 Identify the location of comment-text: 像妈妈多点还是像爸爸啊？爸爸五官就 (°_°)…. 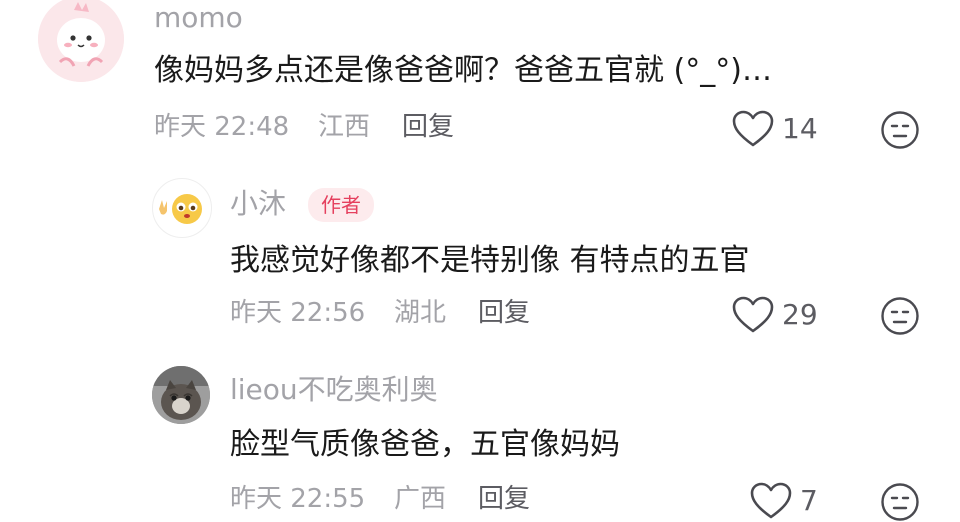
(463, 70).